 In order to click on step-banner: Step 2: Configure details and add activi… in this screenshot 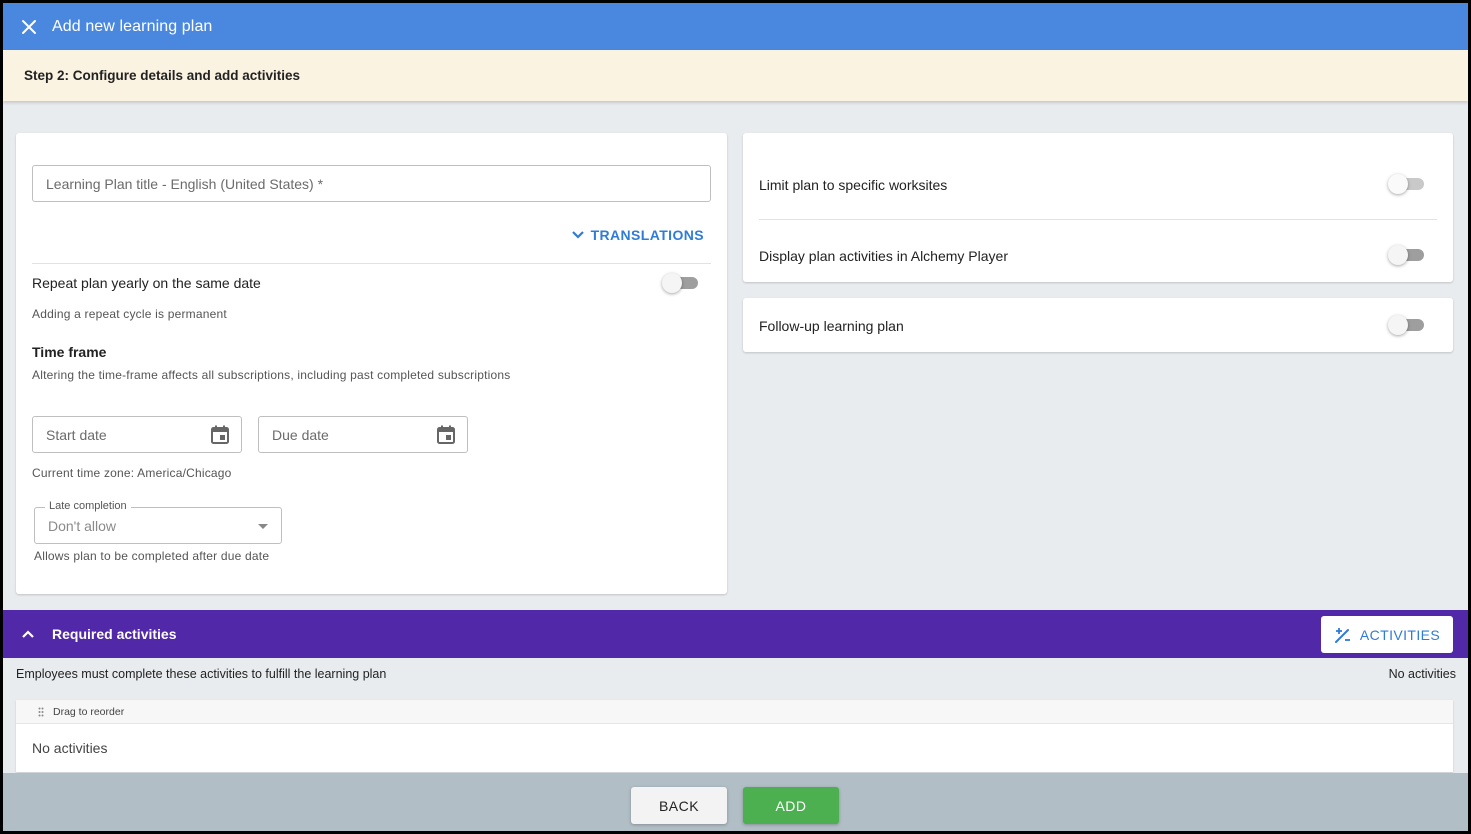, I will do `click(735, 75)`.